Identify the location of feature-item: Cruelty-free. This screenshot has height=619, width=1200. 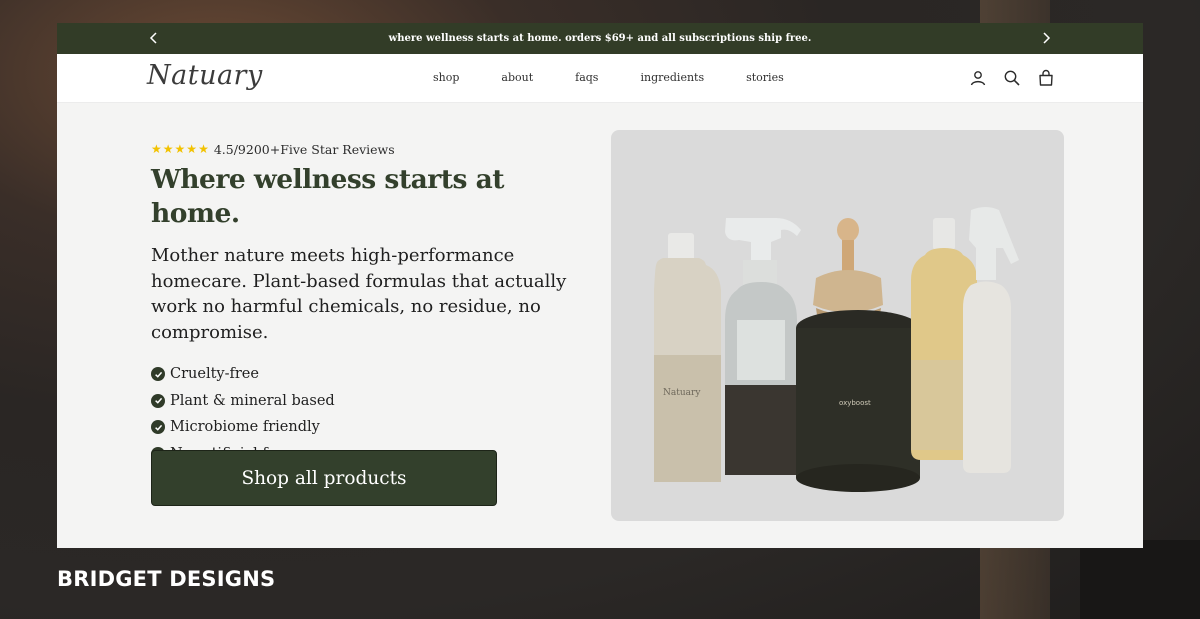
(361, 374).